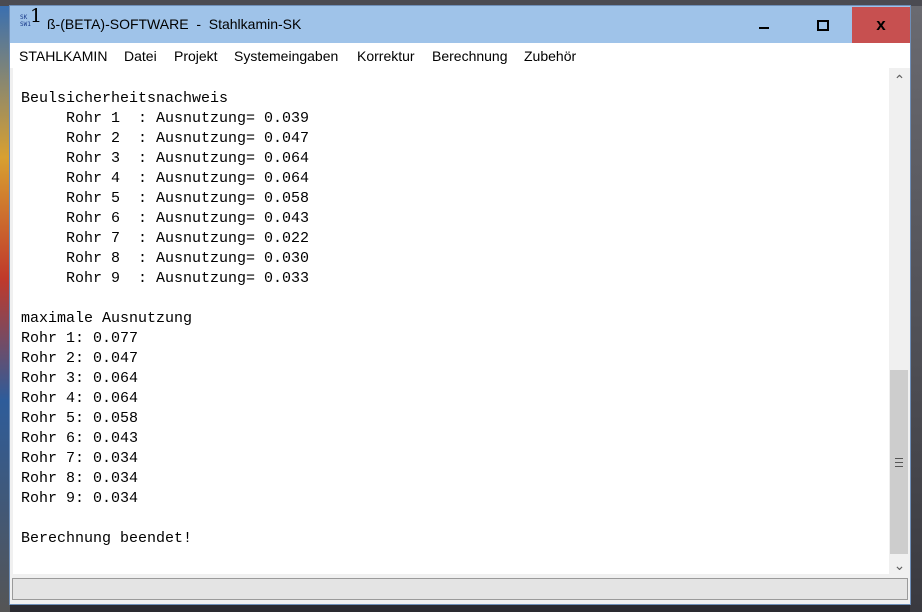 The image size is (922, 612). What do you see at coordinates (165, 158) in the screenshot?
I see `output-line: Rohr 3 : Ausnutzung= 0.064` at bounding box center [165, 158].